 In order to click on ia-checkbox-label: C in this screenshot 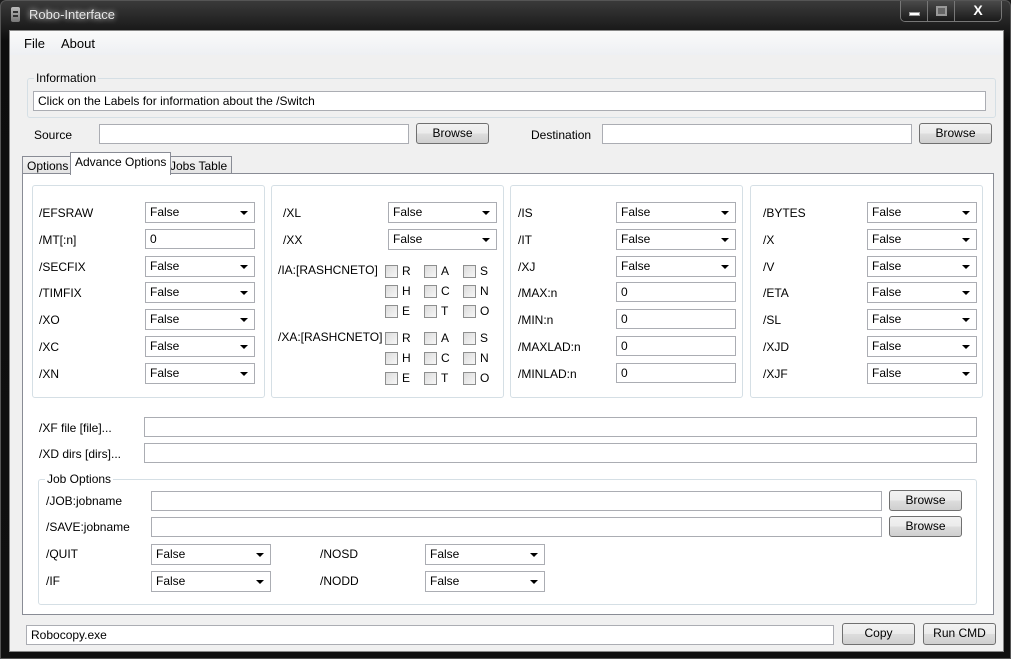, I will do `click(445, 291)`.